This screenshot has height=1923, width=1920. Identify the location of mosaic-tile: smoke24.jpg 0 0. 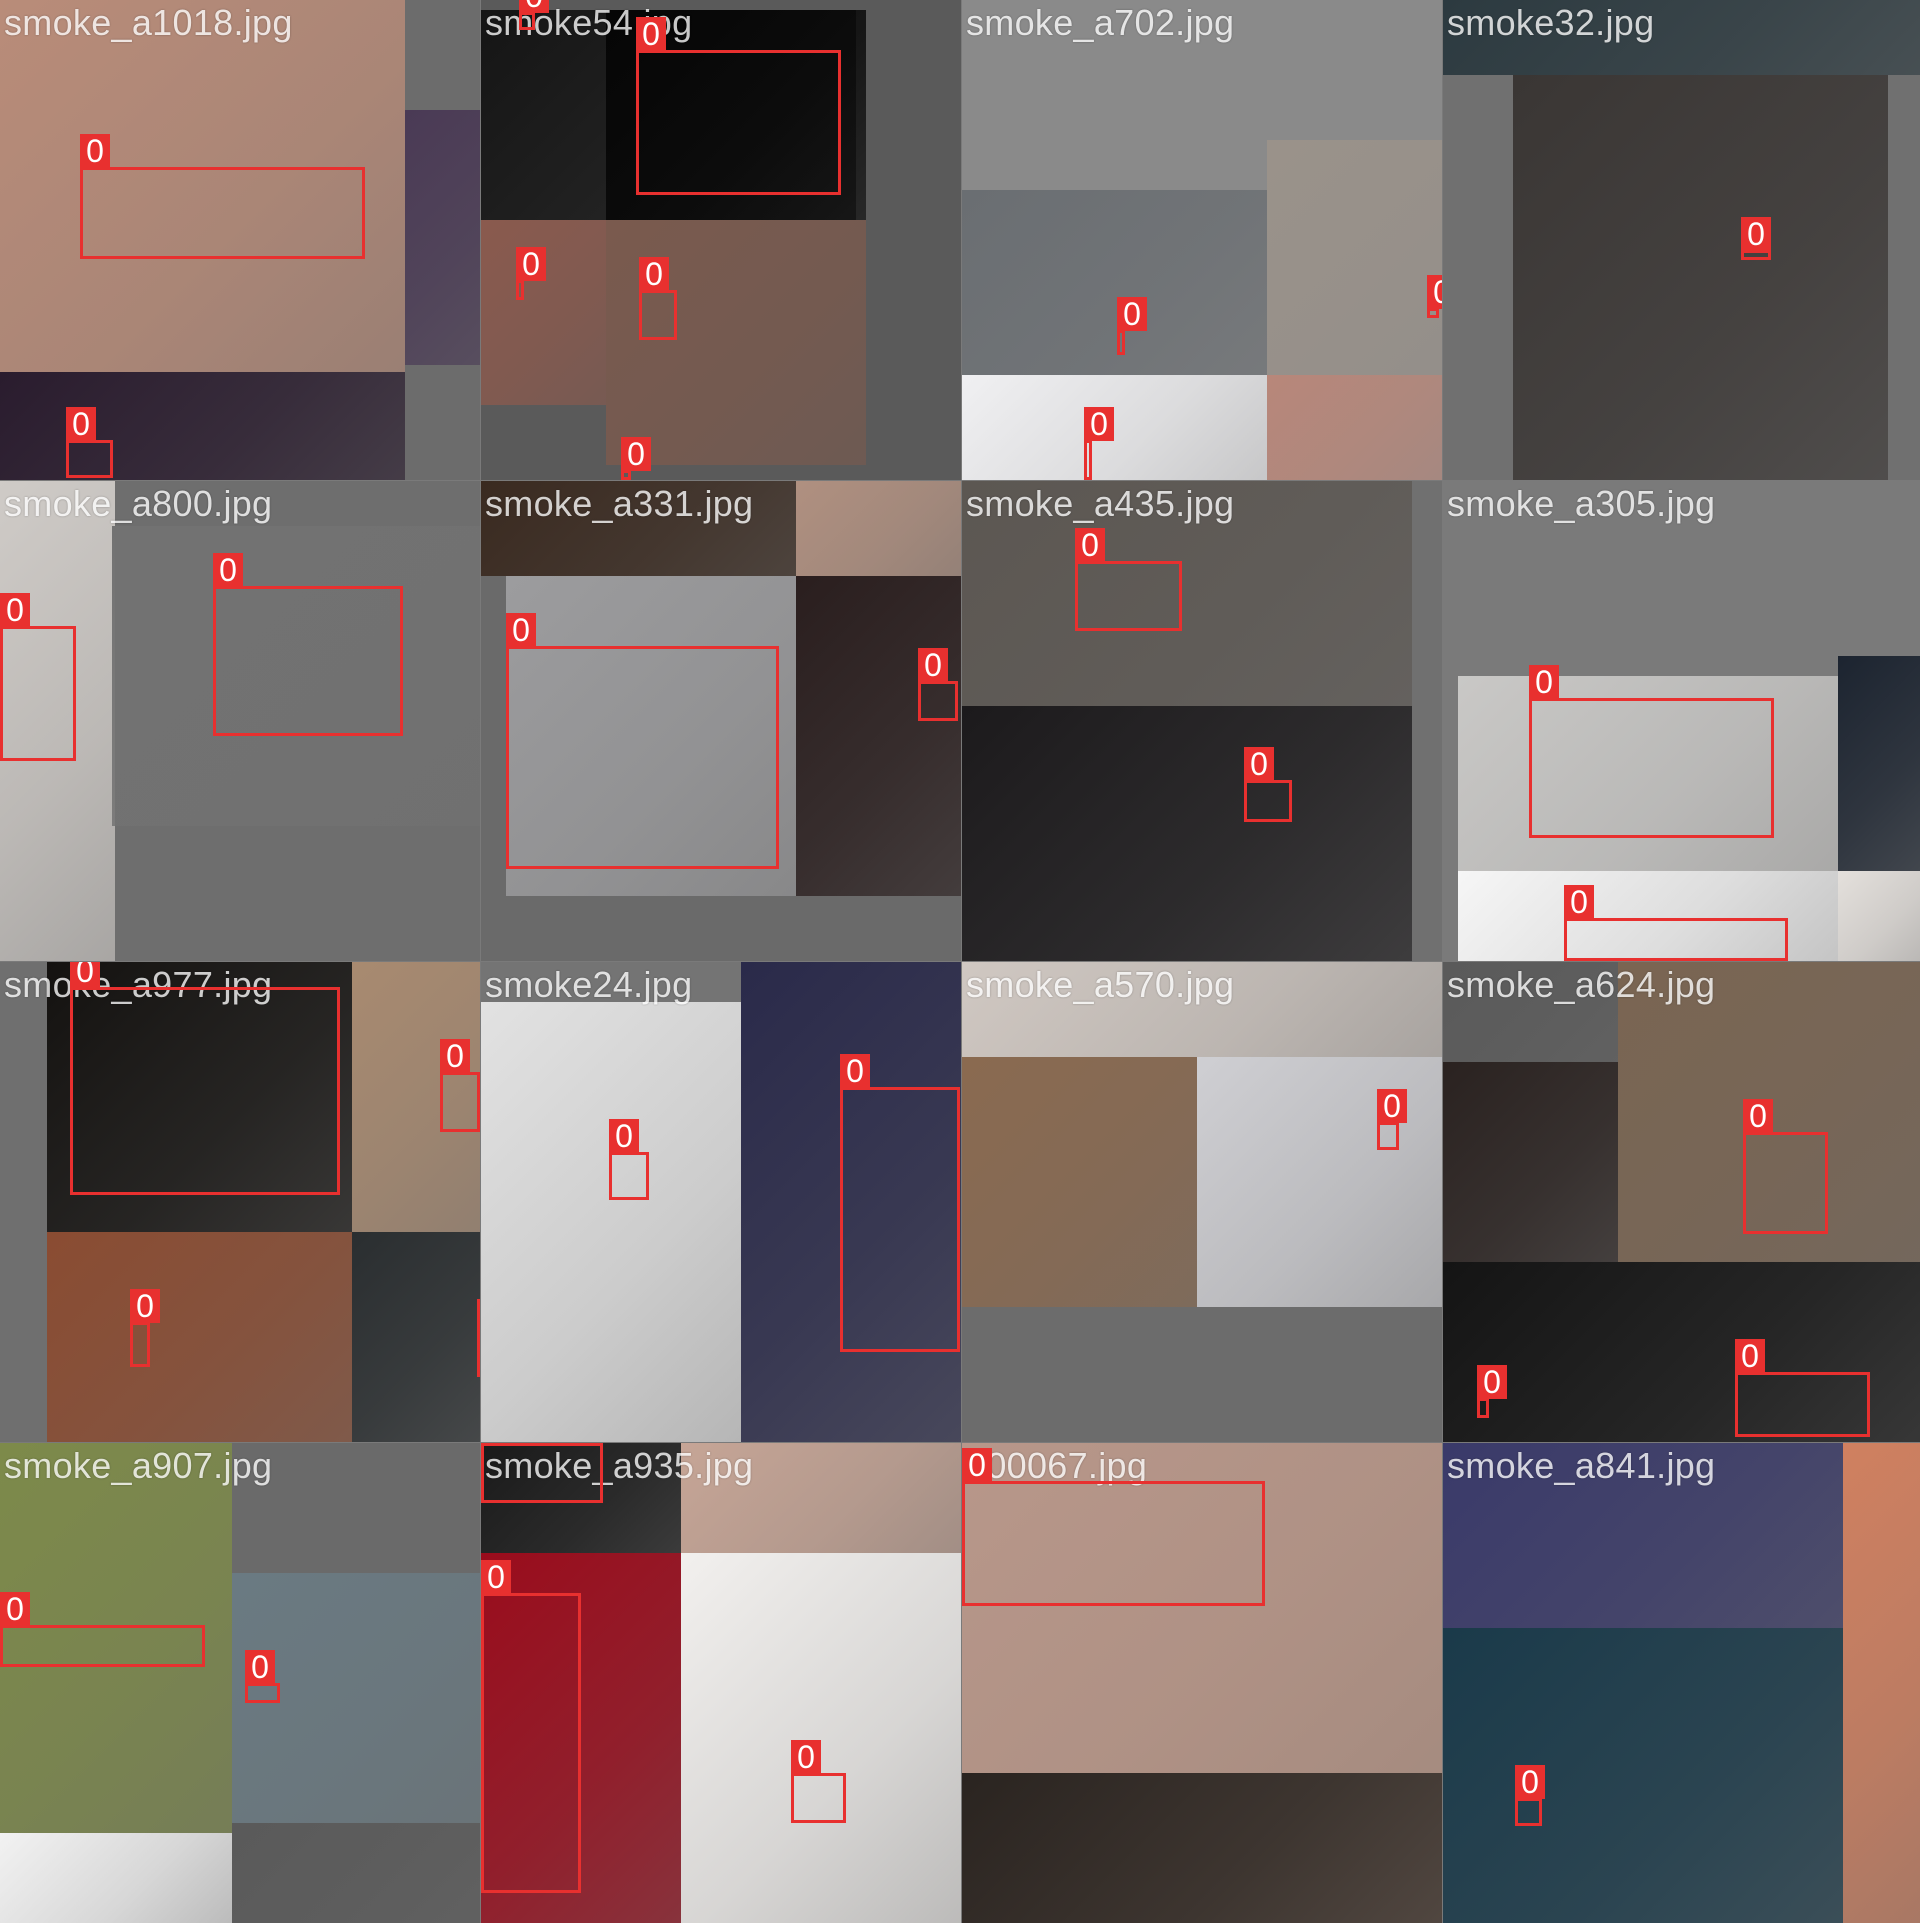
(721, 1202).